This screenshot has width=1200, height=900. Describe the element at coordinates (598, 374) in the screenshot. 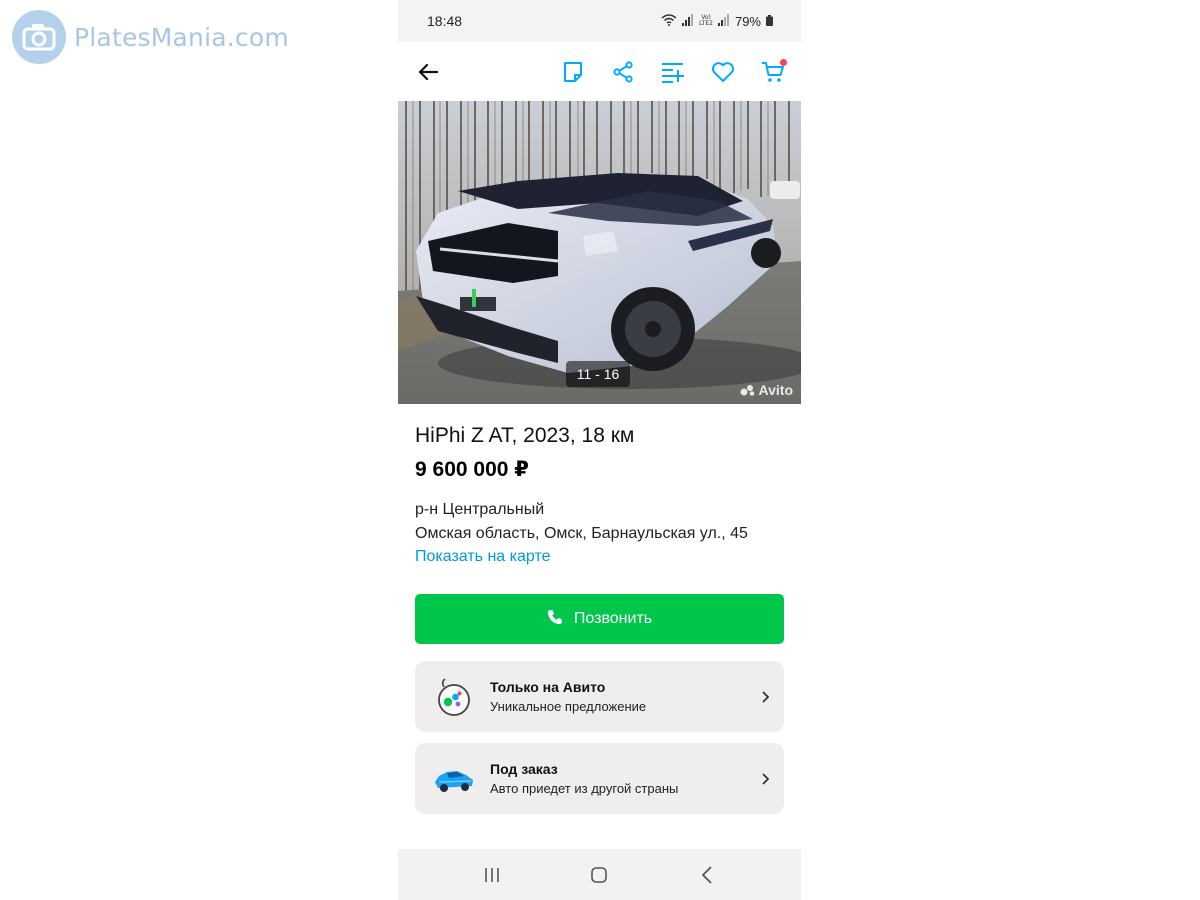

I see `photo-counter: 11 - 16` at that location.